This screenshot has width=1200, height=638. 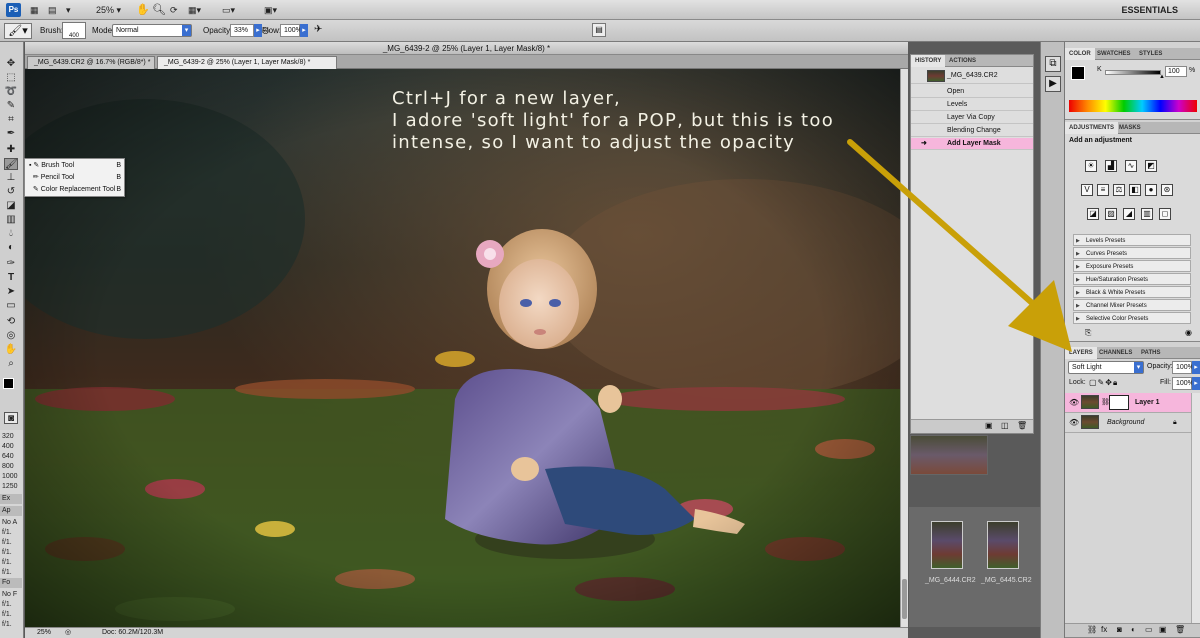 I want to click on black-white-icon: ◧, so click(x=1135, y=190).